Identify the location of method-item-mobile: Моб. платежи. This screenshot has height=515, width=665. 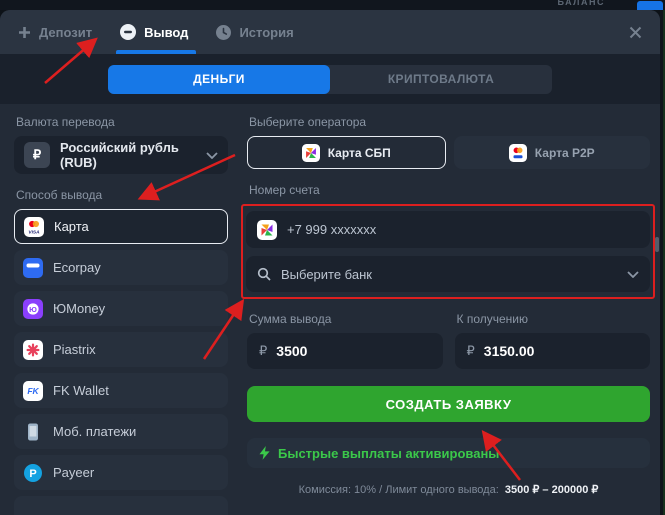
(121, 431).